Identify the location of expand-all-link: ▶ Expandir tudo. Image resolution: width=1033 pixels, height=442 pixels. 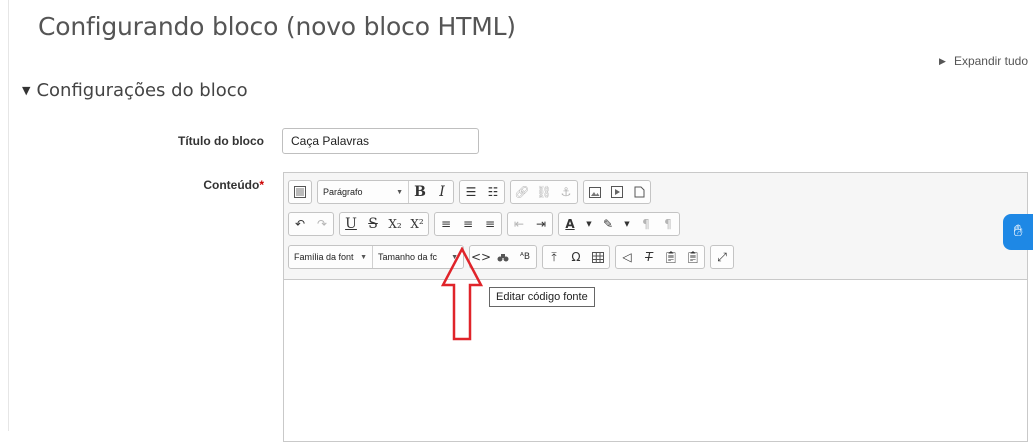
(983, 61).